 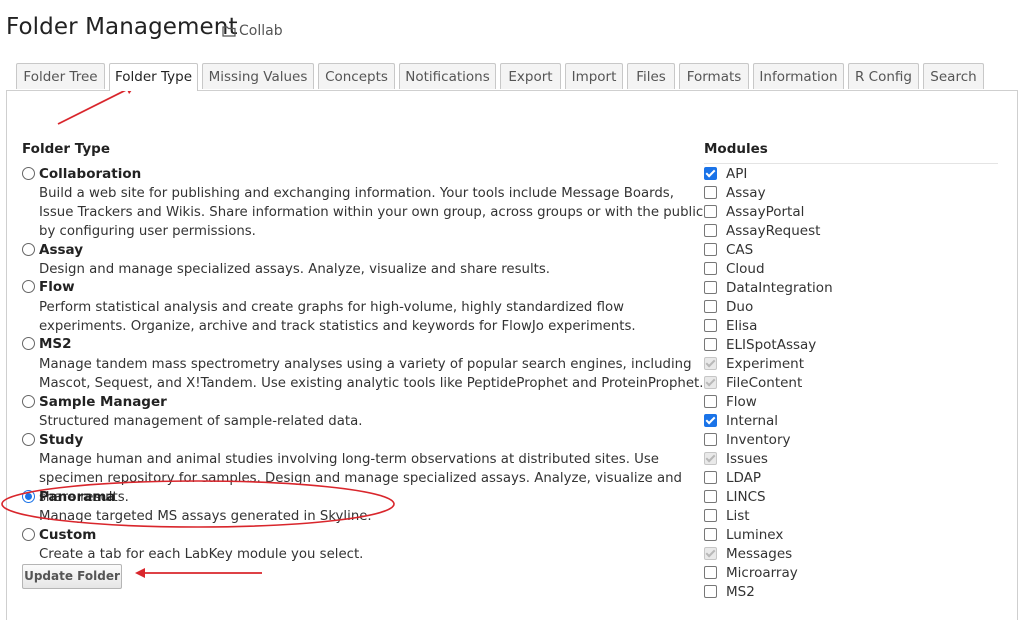 I want to click on module-ldap: LDAP, so click(x=732, y=477).